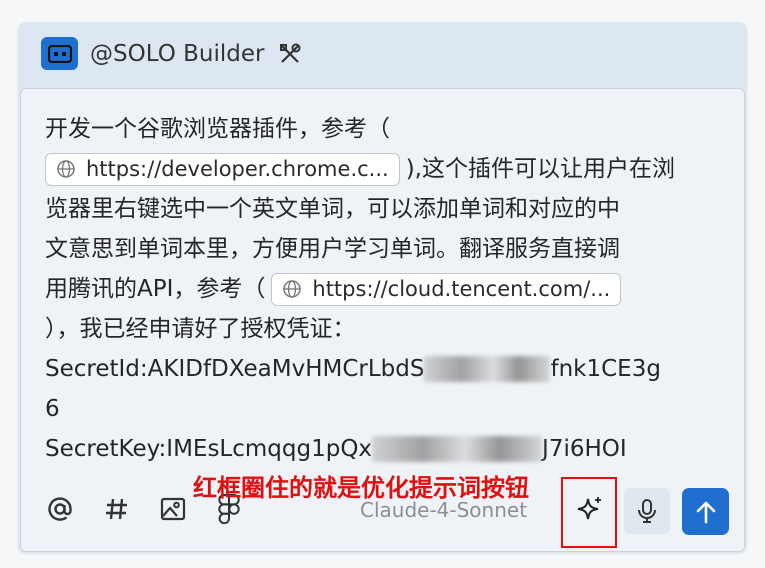 The width and height of the screenshot is (765, 568). Describe the element at coordinates (173, 509) in the screenshot. I see `image-icon` at that location.